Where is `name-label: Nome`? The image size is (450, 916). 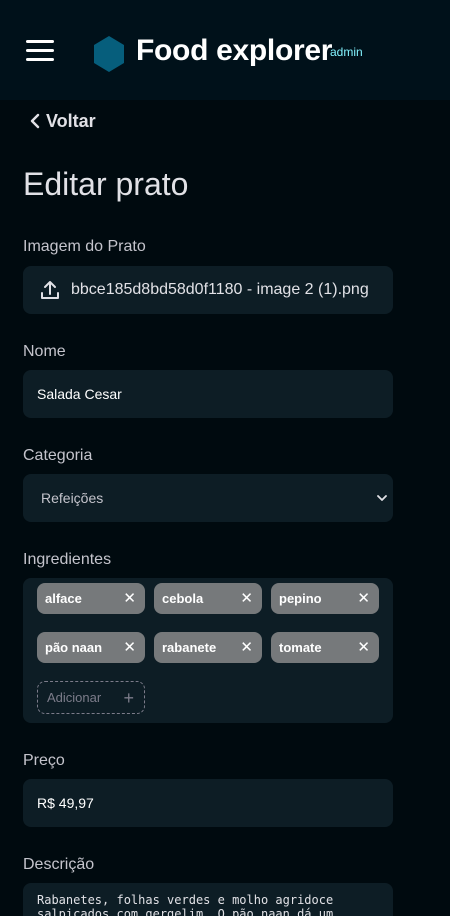 name-label: Nome is located at coordinates (44, 351).